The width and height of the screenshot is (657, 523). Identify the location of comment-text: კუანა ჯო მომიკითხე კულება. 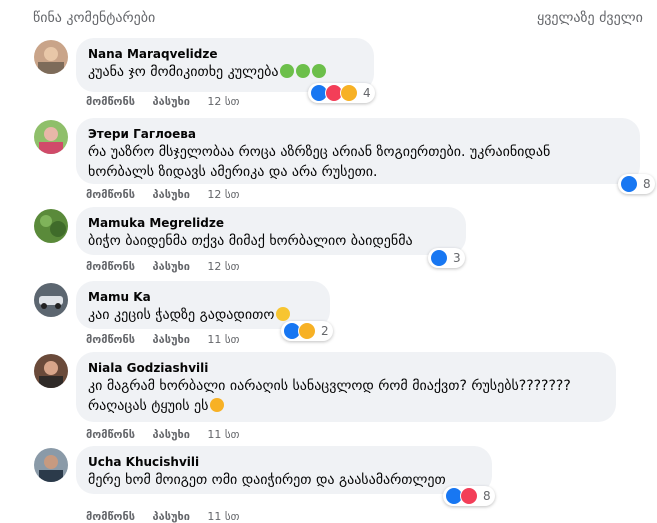
(225, 72).